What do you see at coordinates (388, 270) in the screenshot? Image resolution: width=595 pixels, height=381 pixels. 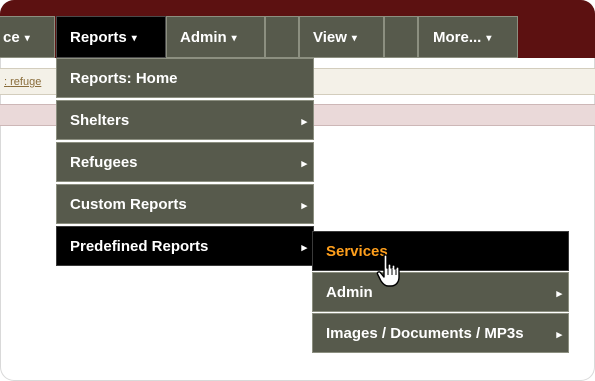 I see `hand-pointer-icon` at bounding box center [388, 270].